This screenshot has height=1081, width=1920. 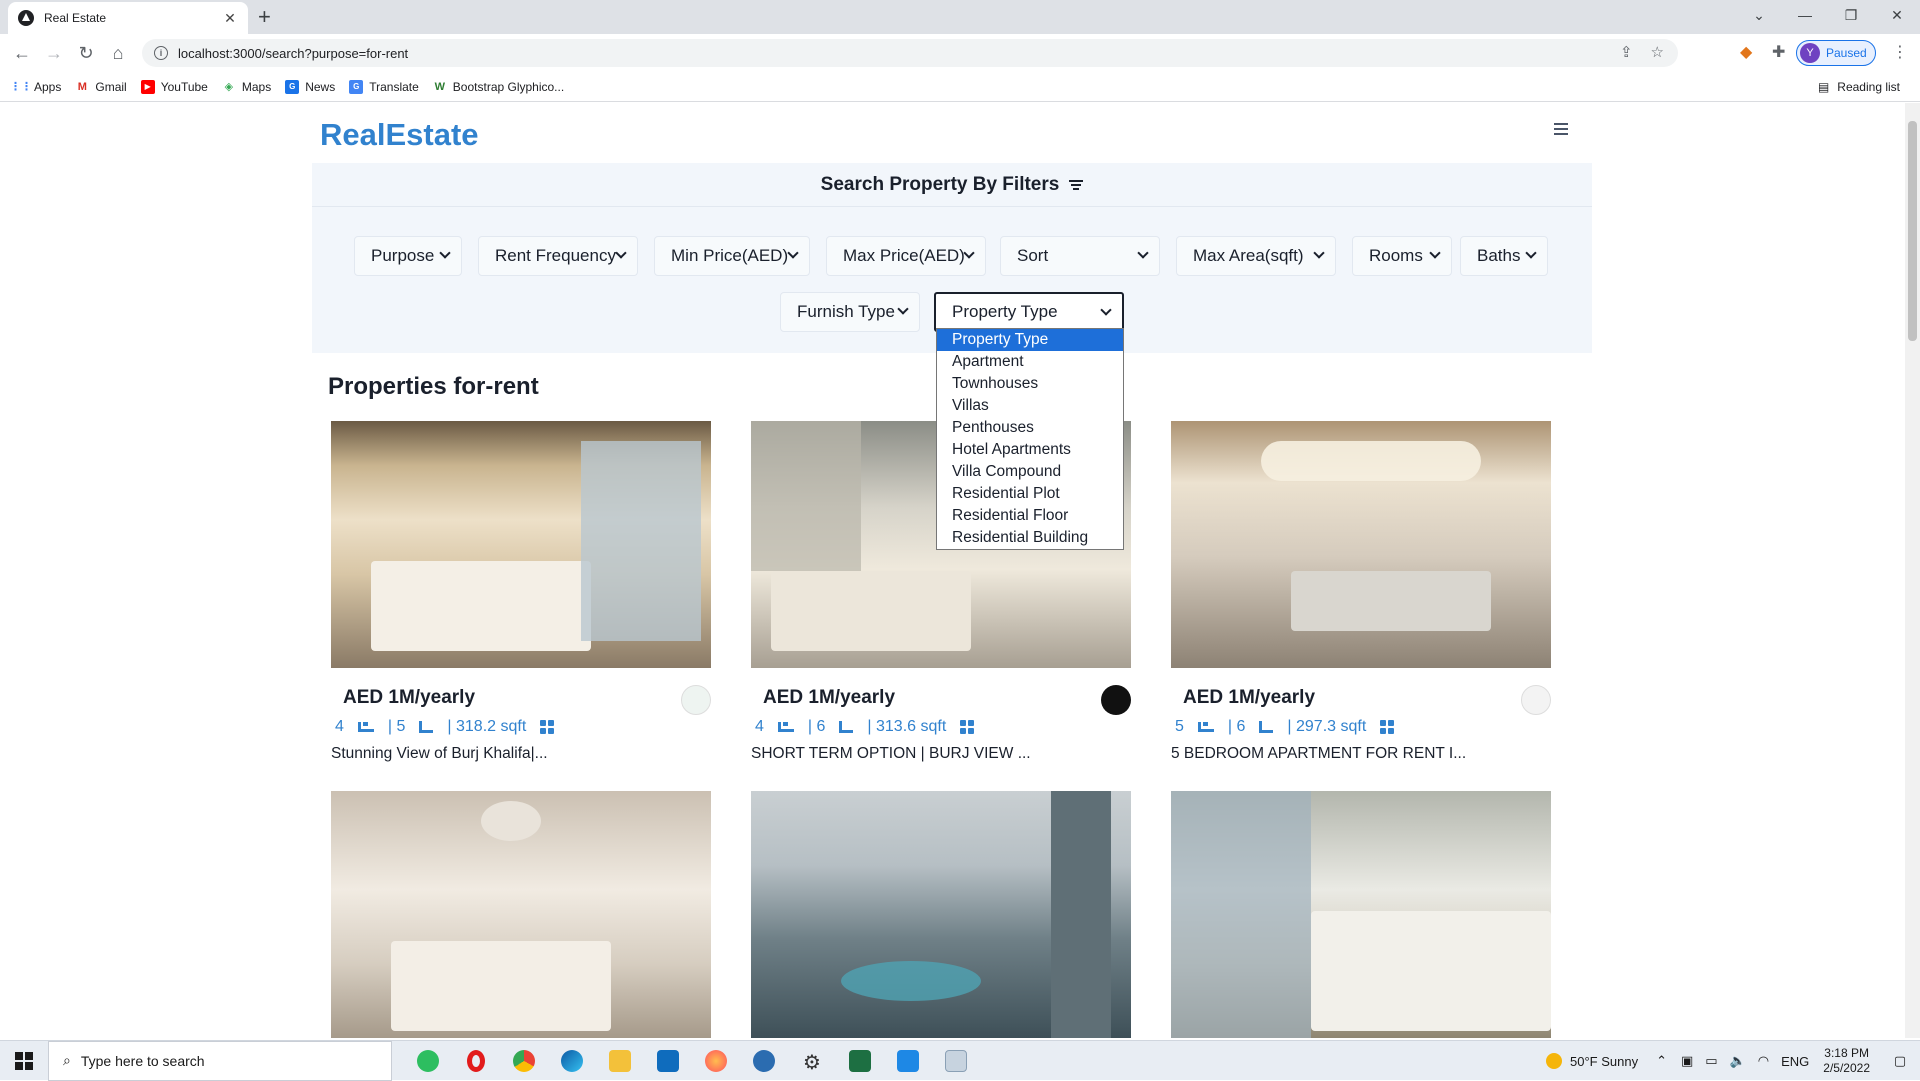 I want to click on language-indicator: ENG, so click(x=1795, y=1061).